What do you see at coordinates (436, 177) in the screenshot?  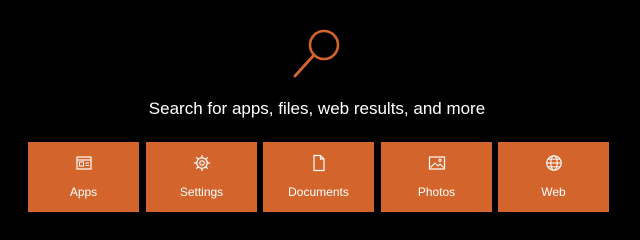 I see `category-tile-photos: Photos` at bounding box center [436, 177].